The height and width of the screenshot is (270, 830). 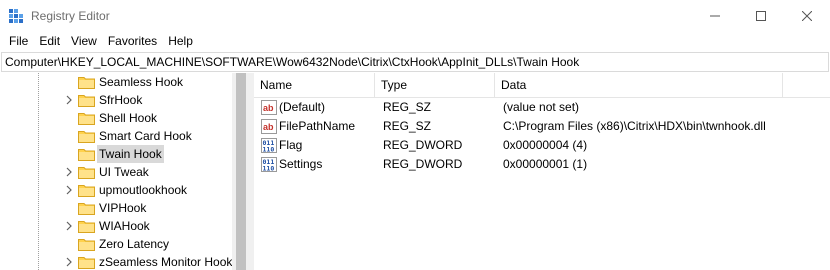 What do you see at coordinates (49, 41) in the screenshot?
I see `menu-edit: Edit` at bounding box center [49, 41].